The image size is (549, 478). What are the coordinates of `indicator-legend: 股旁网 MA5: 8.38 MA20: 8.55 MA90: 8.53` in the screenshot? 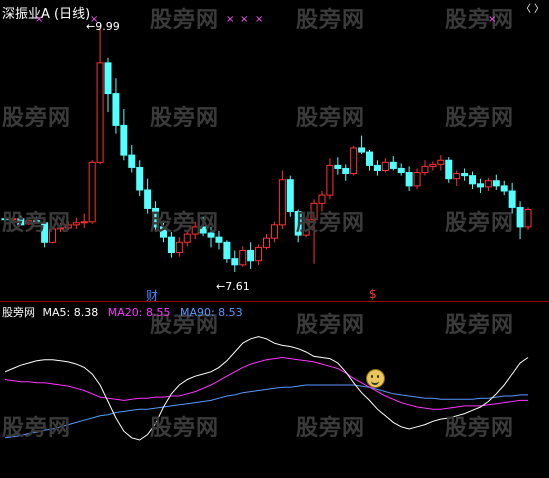 It's located at (122, 312).